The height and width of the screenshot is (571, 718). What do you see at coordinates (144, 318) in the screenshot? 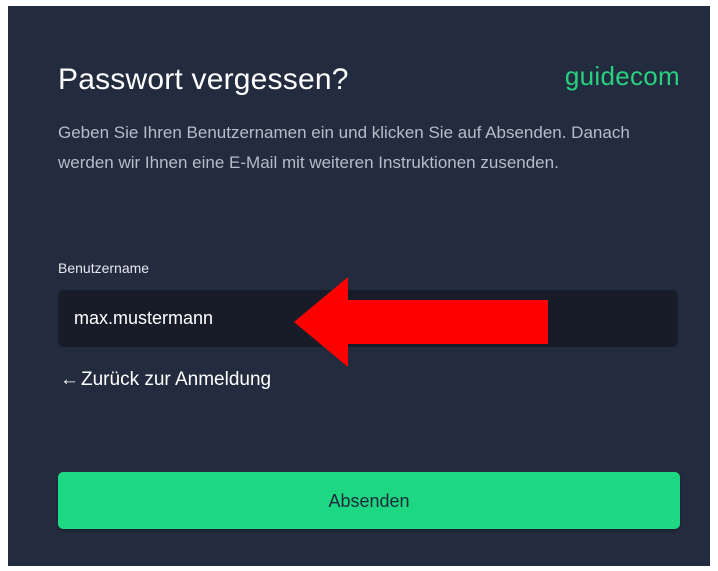
I see `username-value: max.mustermann` at bounding box center [144, 318].